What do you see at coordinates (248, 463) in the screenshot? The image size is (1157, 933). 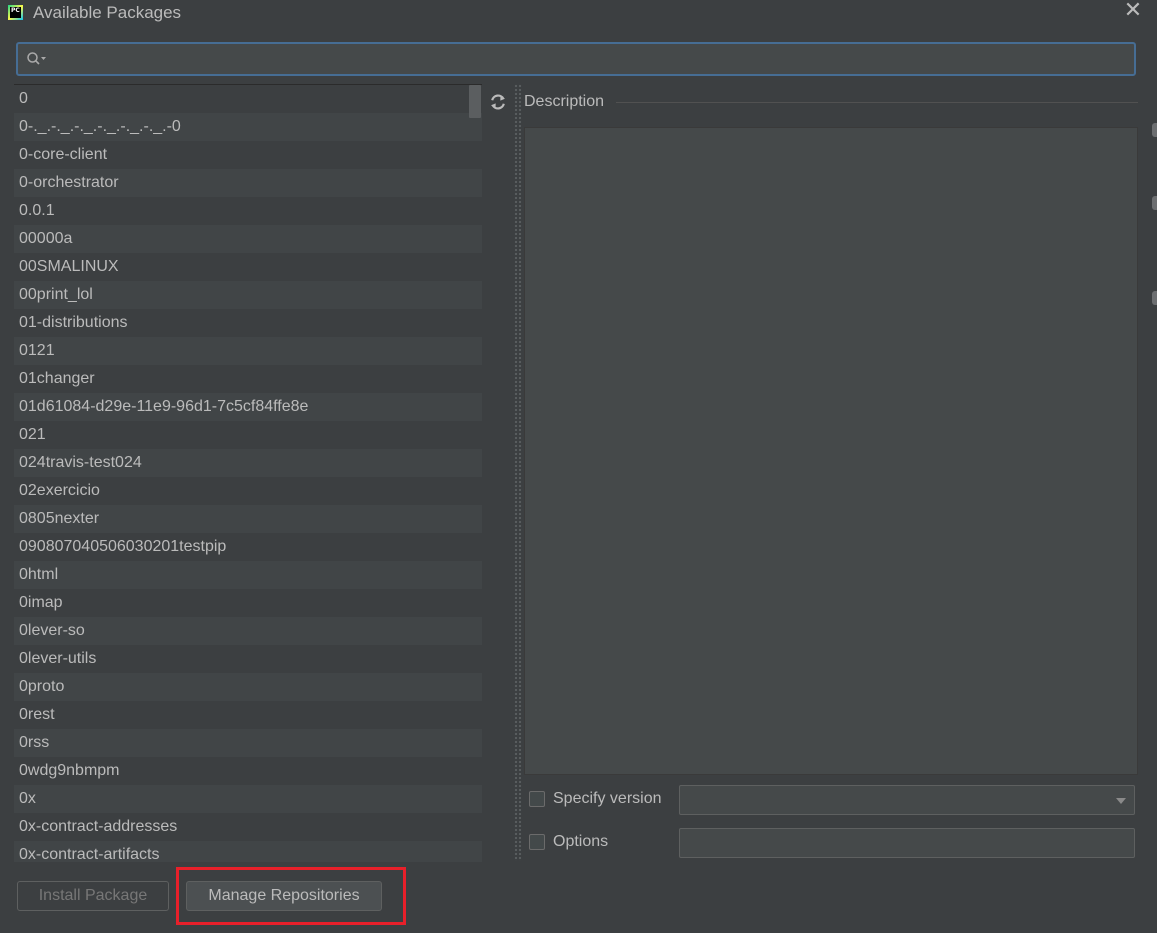 I see `package-list-item: 024travis-test024` at bounding box center [248, 463].